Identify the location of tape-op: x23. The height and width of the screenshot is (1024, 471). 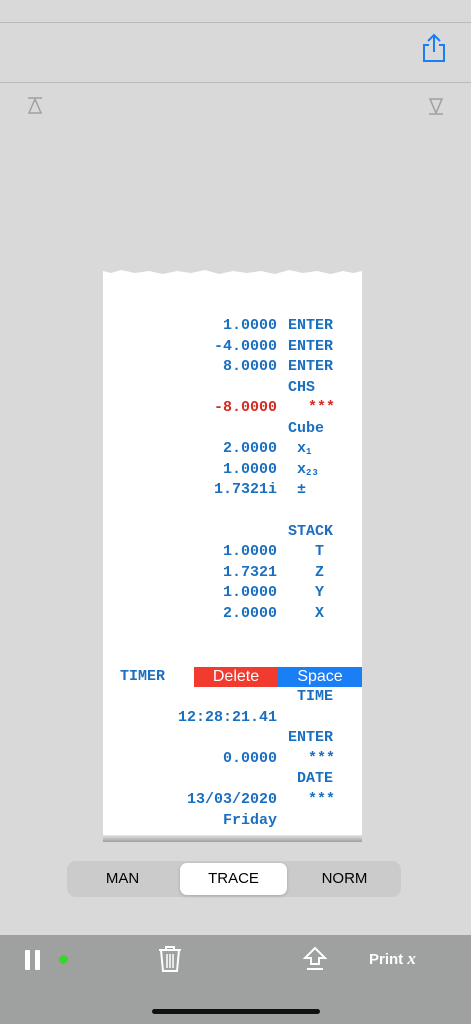
(303, 470).